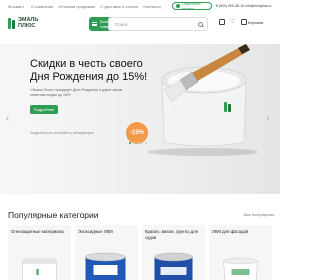  I want to click on section-title: Популярные категории, so click(53, 215).